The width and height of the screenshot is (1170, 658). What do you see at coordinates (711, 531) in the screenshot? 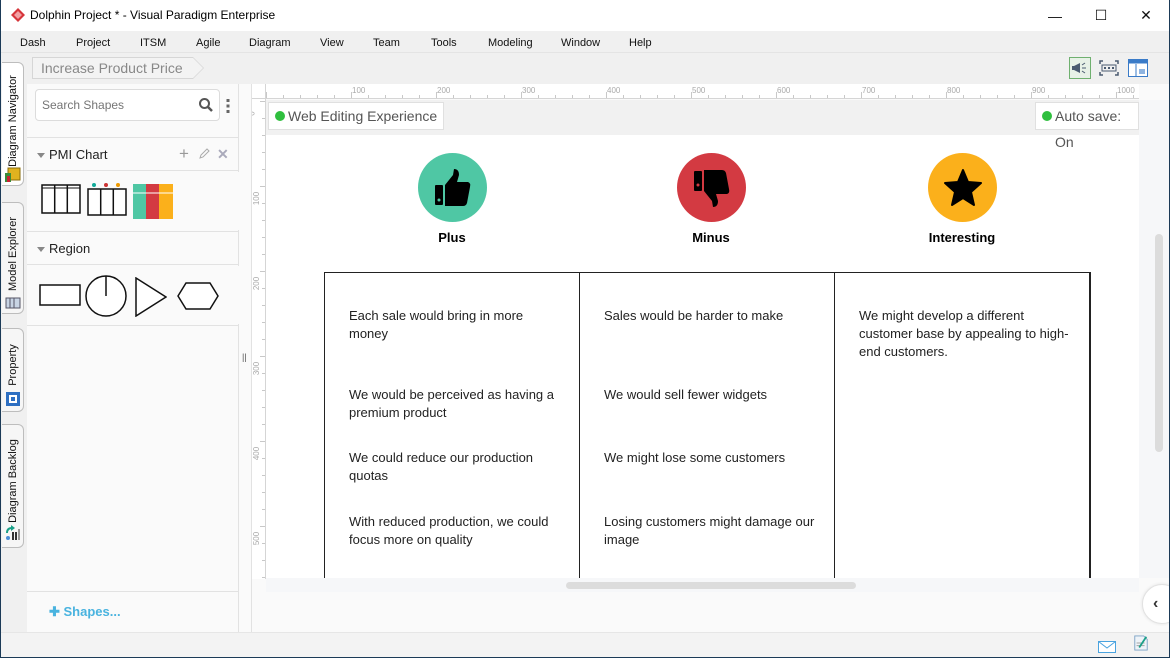
I see `minus-item: Losing customers might damage our image` at bounding box center [711, 531].